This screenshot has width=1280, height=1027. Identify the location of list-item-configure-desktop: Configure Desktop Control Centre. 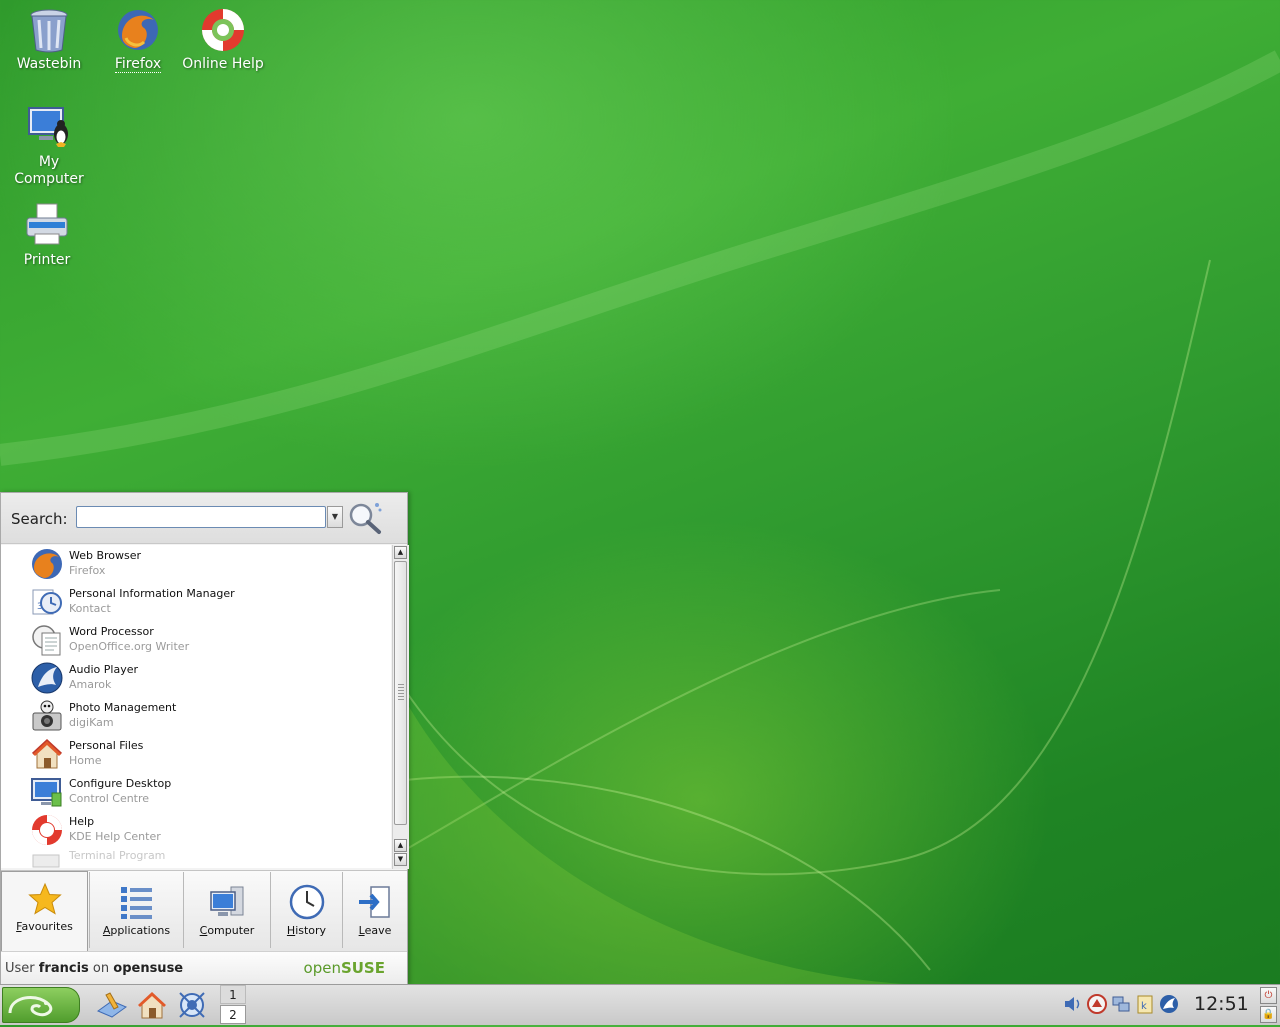
(196, 792).